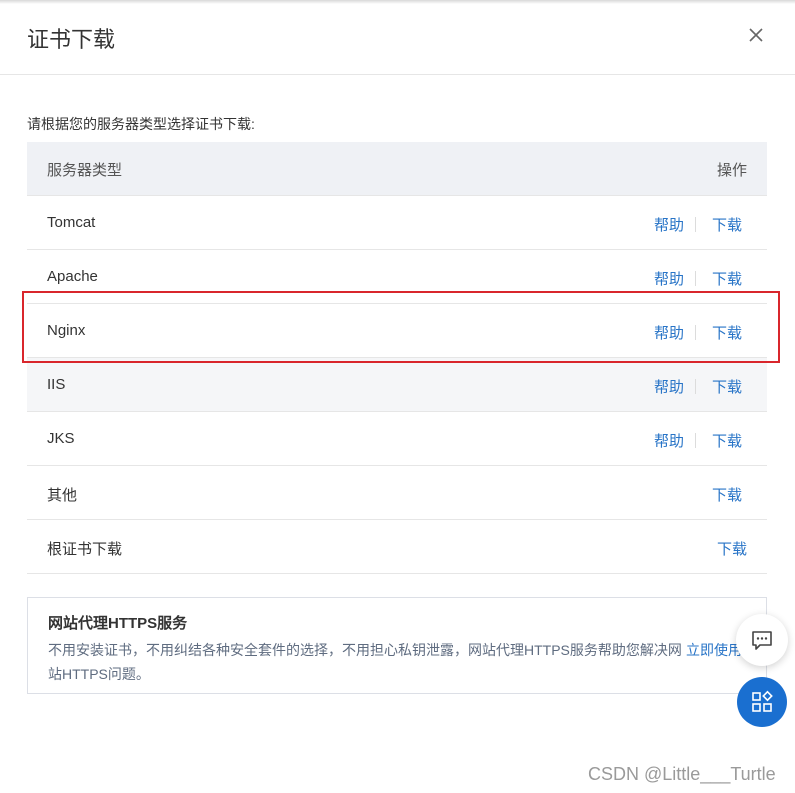 This screenshot has width=795, height=793. I want to click on row-name: Apache, so click(72, 276).